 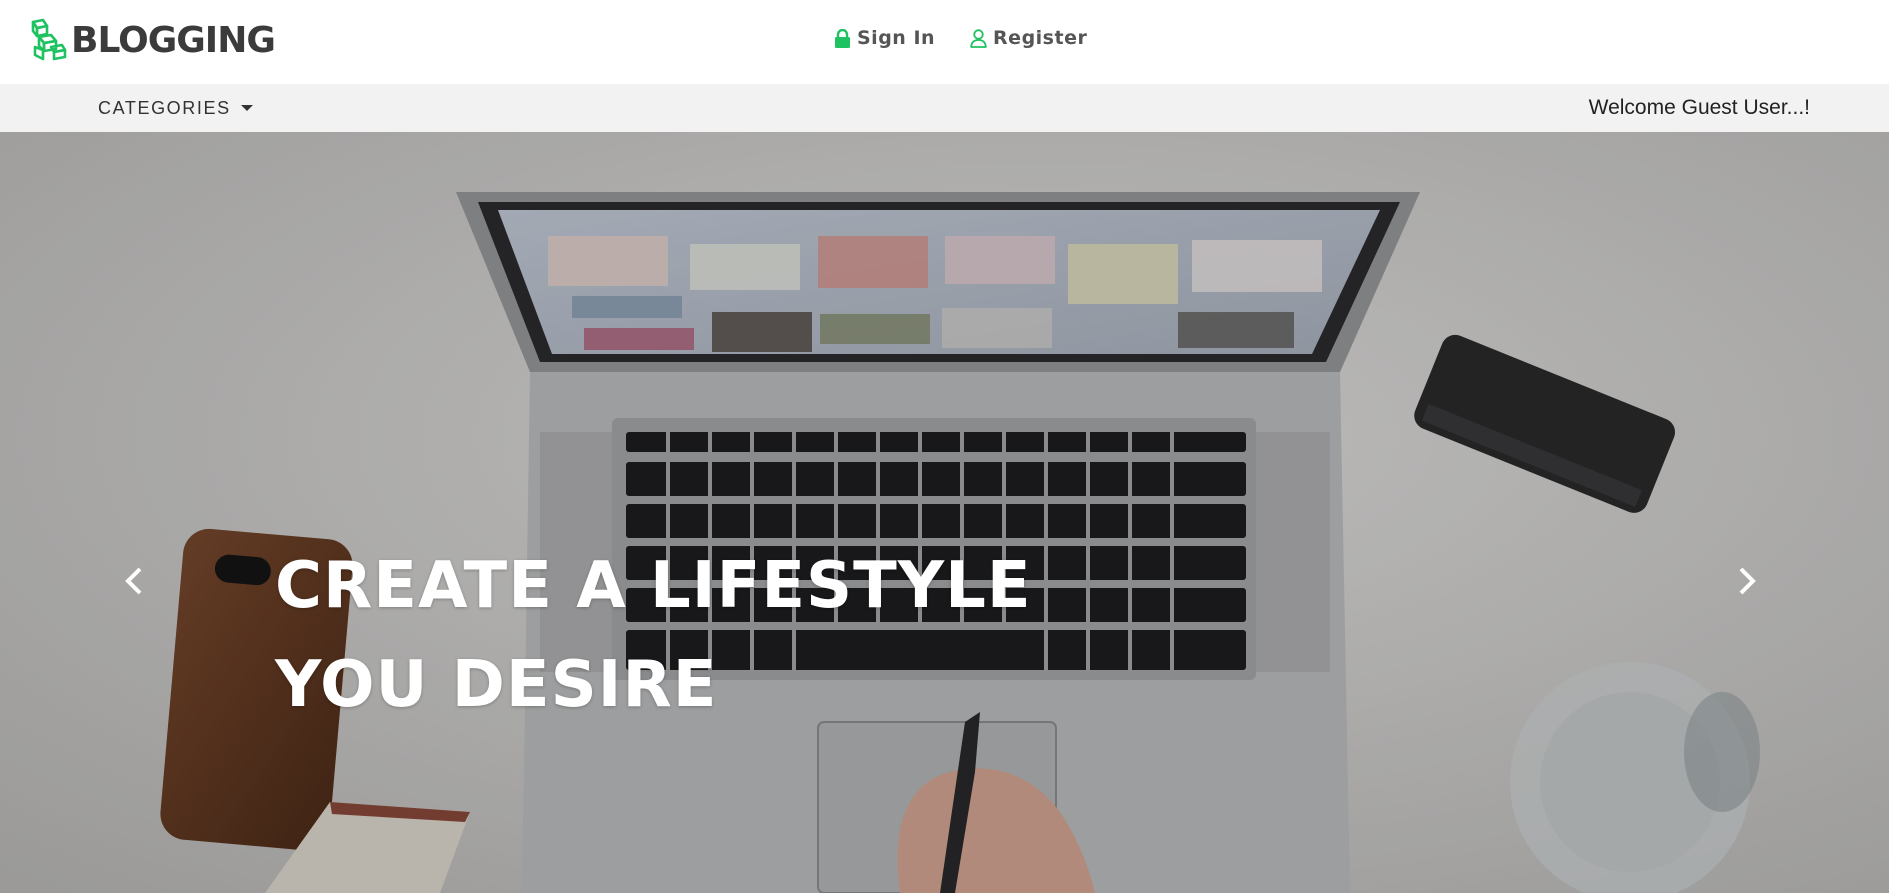 What do you see at coordinates (246, 108) in the screenshot?
I see `caret-down-icon` at bounding box center [246, 108].